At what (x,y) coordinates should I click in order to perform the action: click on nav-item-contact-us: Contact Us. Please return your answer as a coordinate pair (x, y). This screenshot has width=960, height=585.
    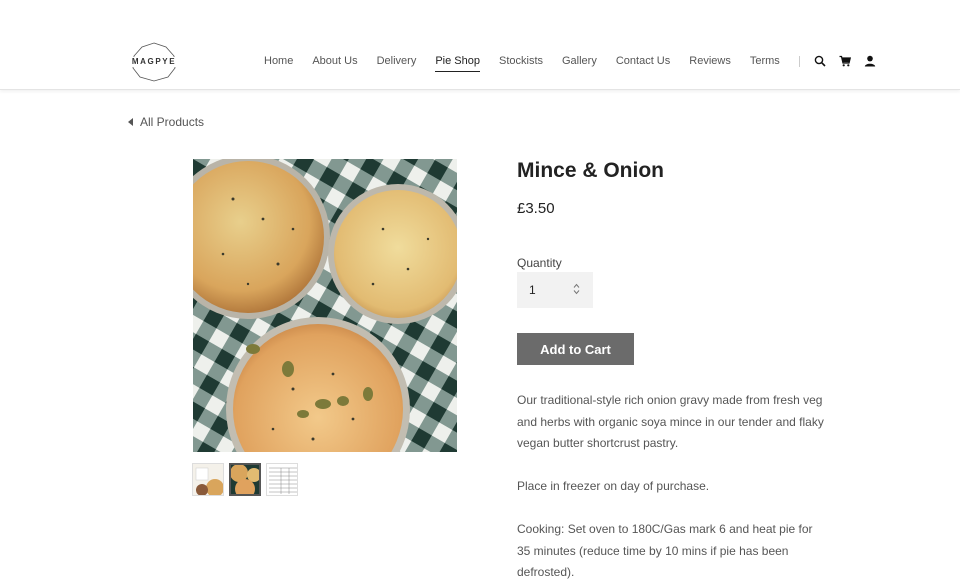
    Looking at the image, I should click on (643, 61).